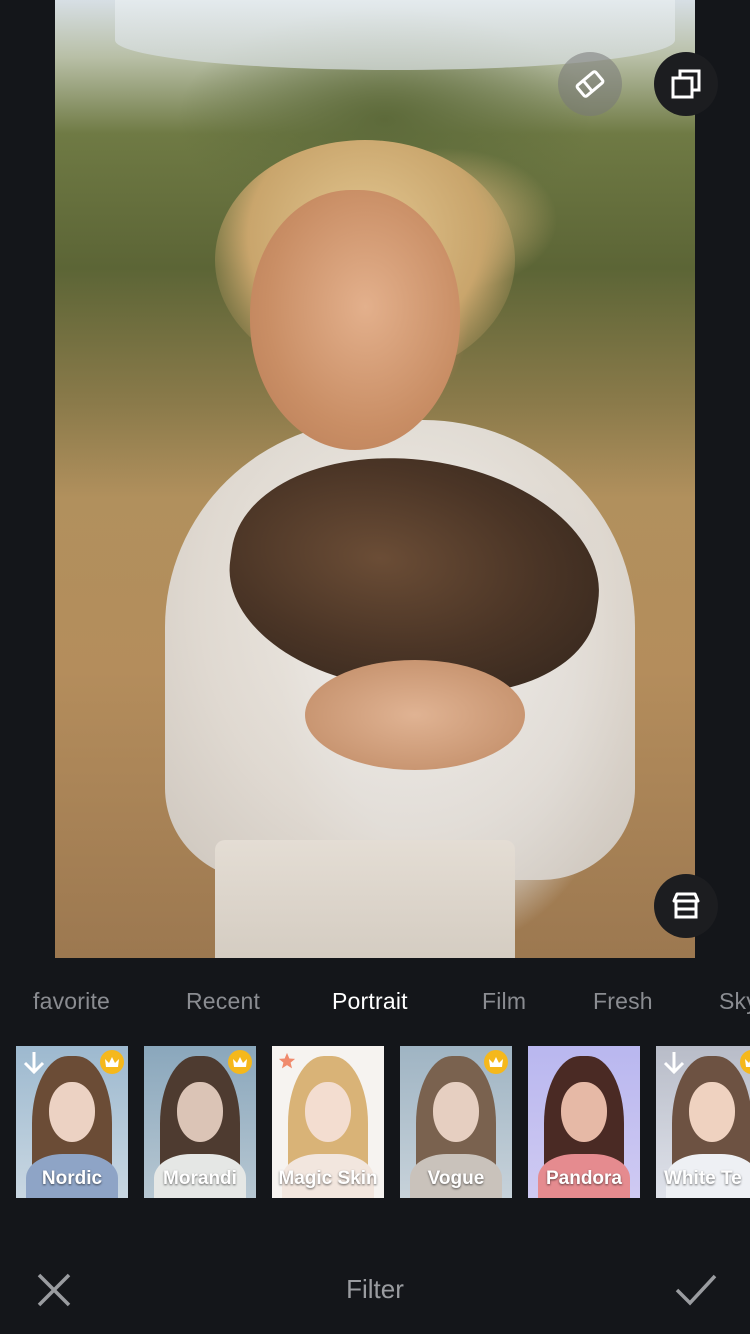 The image size is (750, 1334). What do you see at coordinates (328, 1178) in the screenshot?
I see `filter-label: Magic Skin` at bounding box center [328, 1178].